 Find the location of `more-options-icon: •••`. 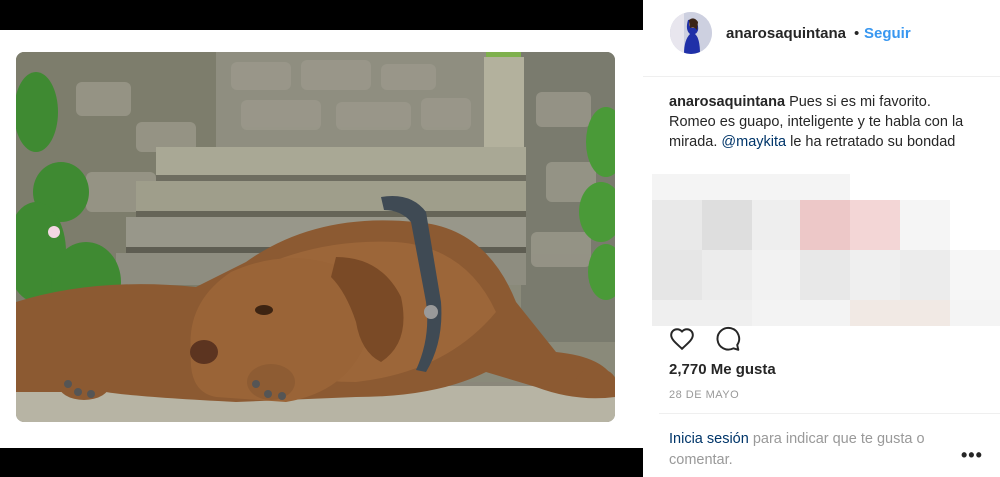

more-options-icon: ••• is located at coordinates (972, 455).